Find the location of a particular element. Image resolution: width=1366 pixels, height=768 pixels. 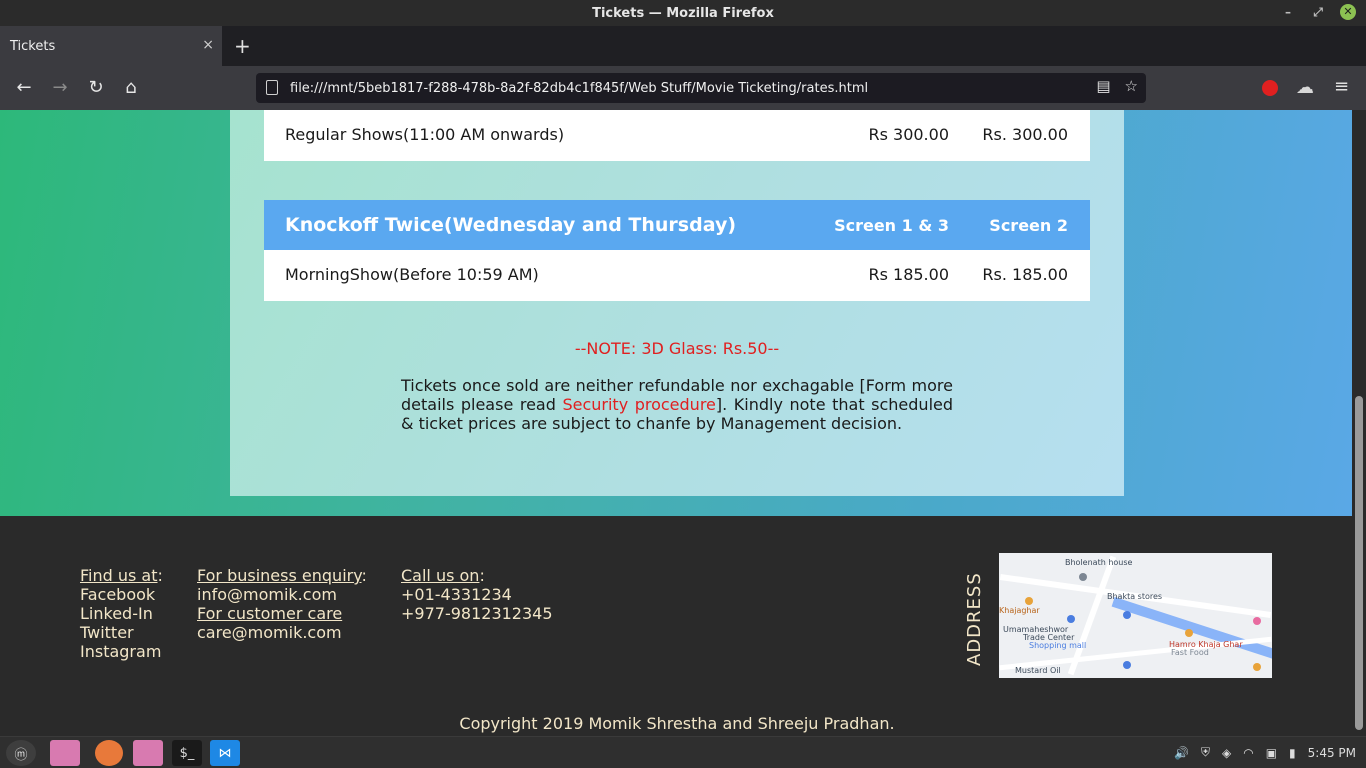

back-icon: ← is located at coordinates (24, 88).